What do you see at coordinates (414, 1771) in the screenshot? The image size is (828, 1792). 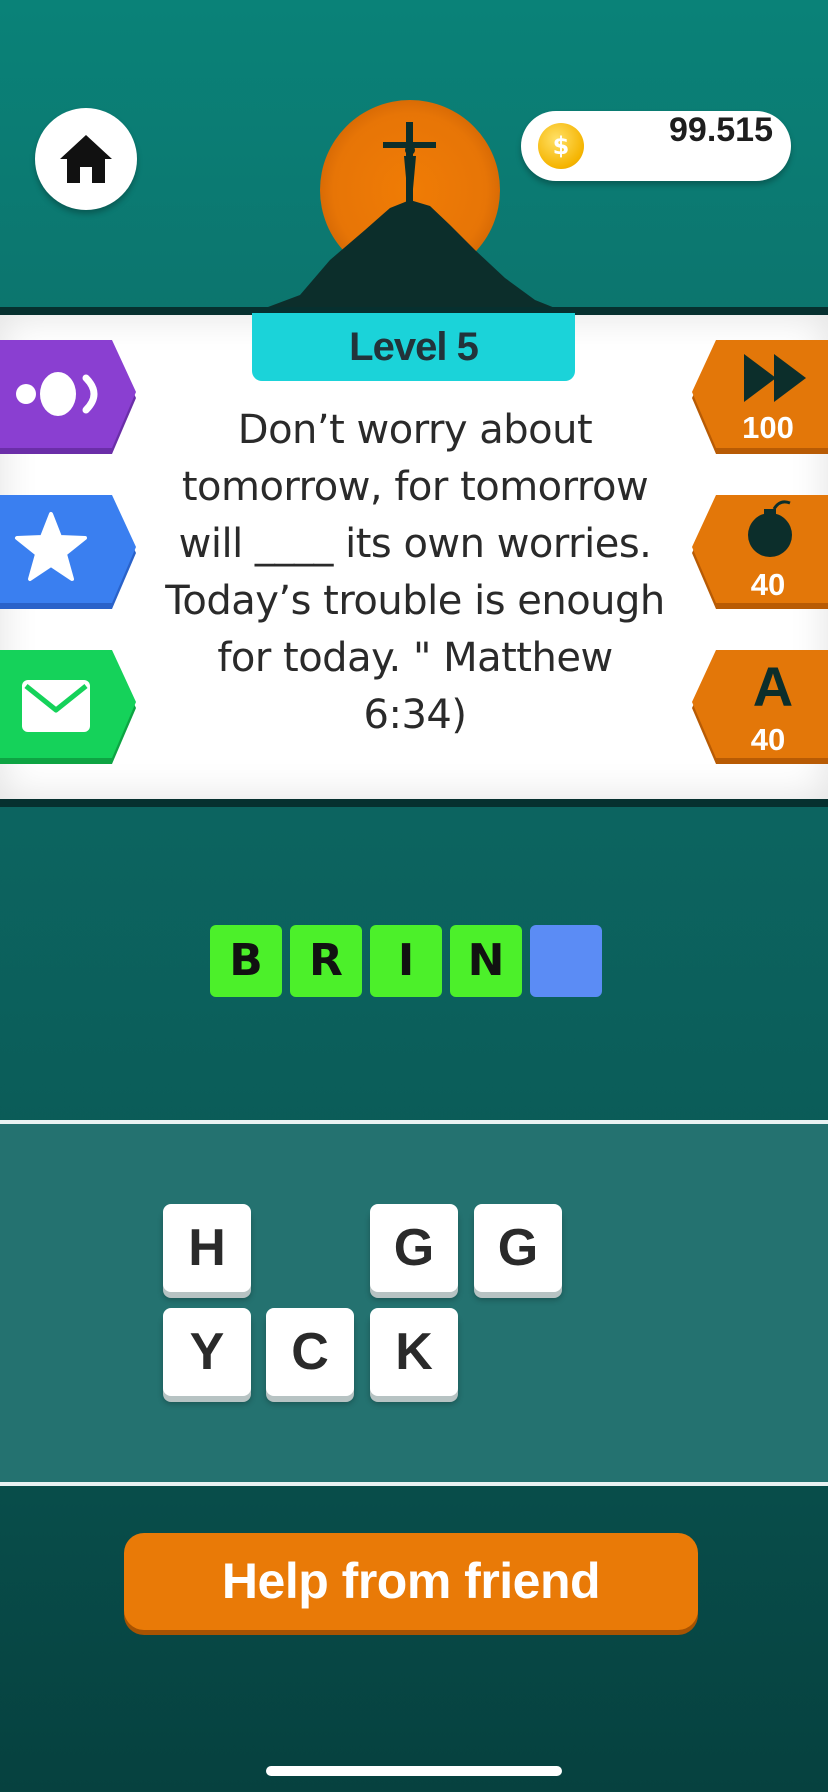 I see `home-indicator` at bounding box center [414, 1771].